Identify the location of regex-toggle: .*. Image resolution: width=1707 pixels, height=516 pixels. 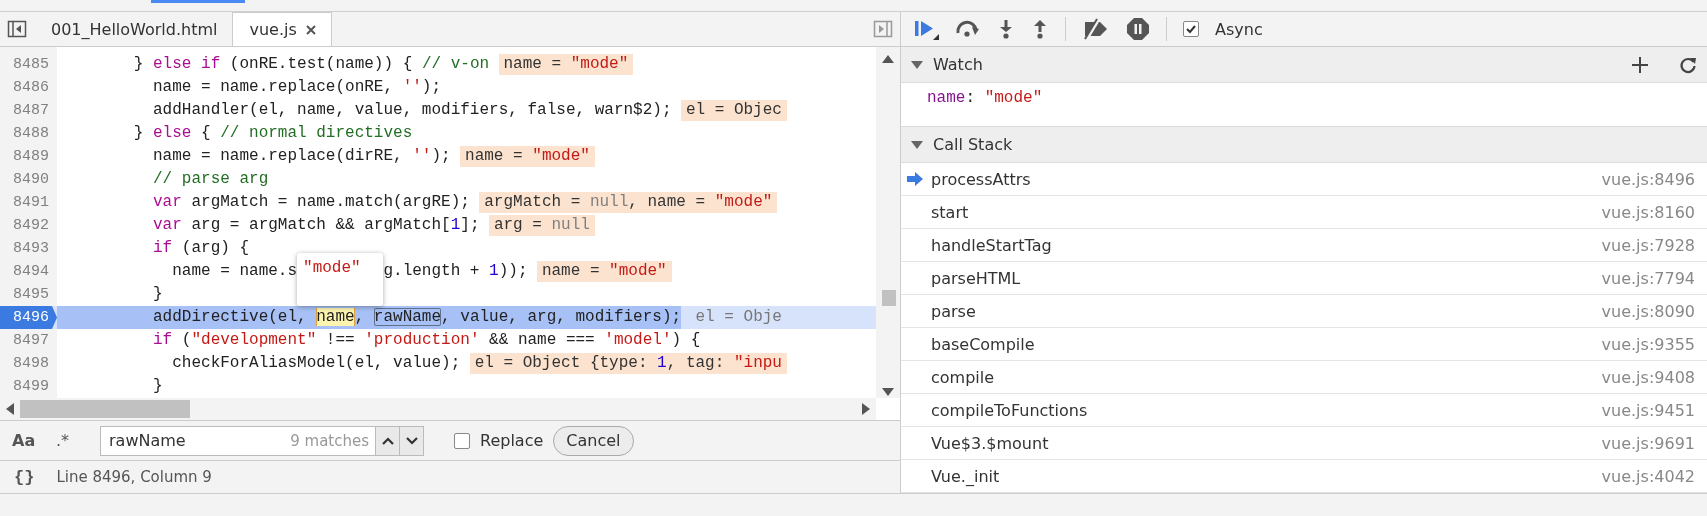
(73, 440).